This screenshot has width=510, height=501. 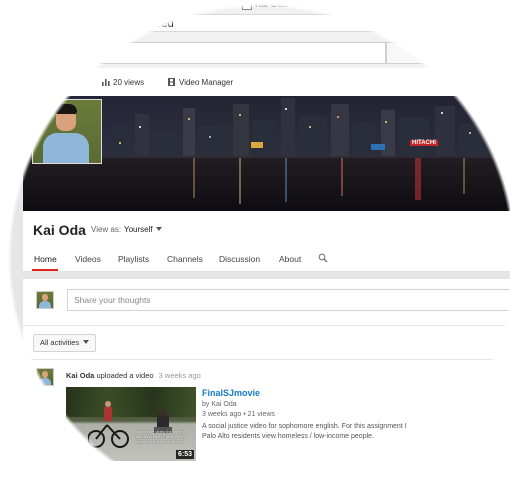 I want to click on tab-close-icon: ×, so click(x=230, y=5).